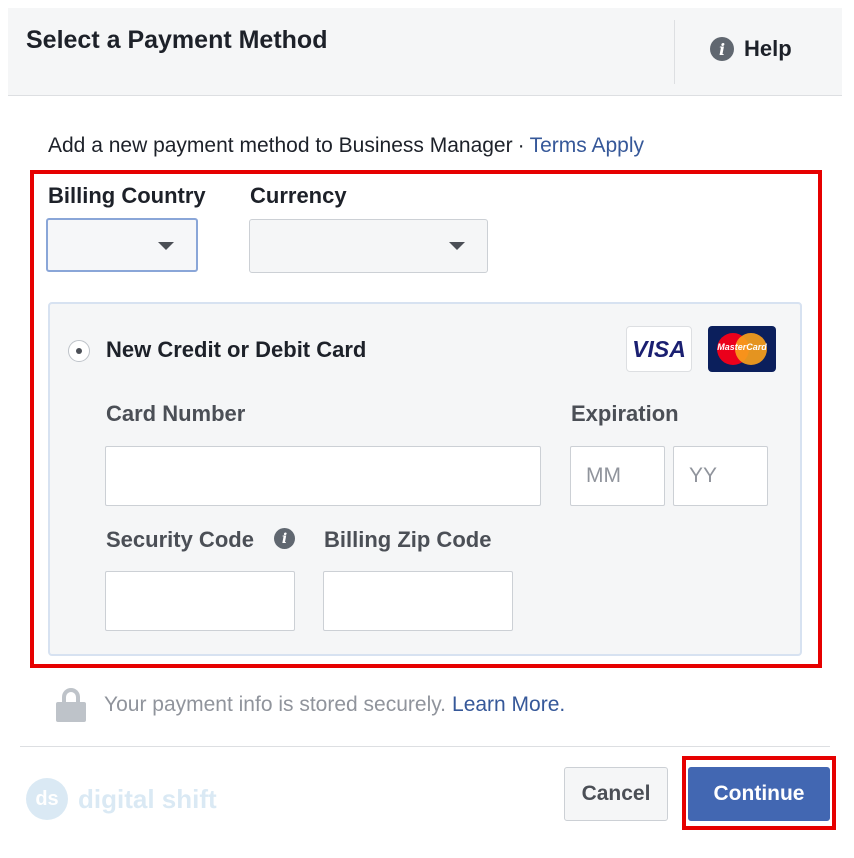  Describe the element at coordinates (147, 798) in the screenshot. I see `brand-text: digital shift` at that location.